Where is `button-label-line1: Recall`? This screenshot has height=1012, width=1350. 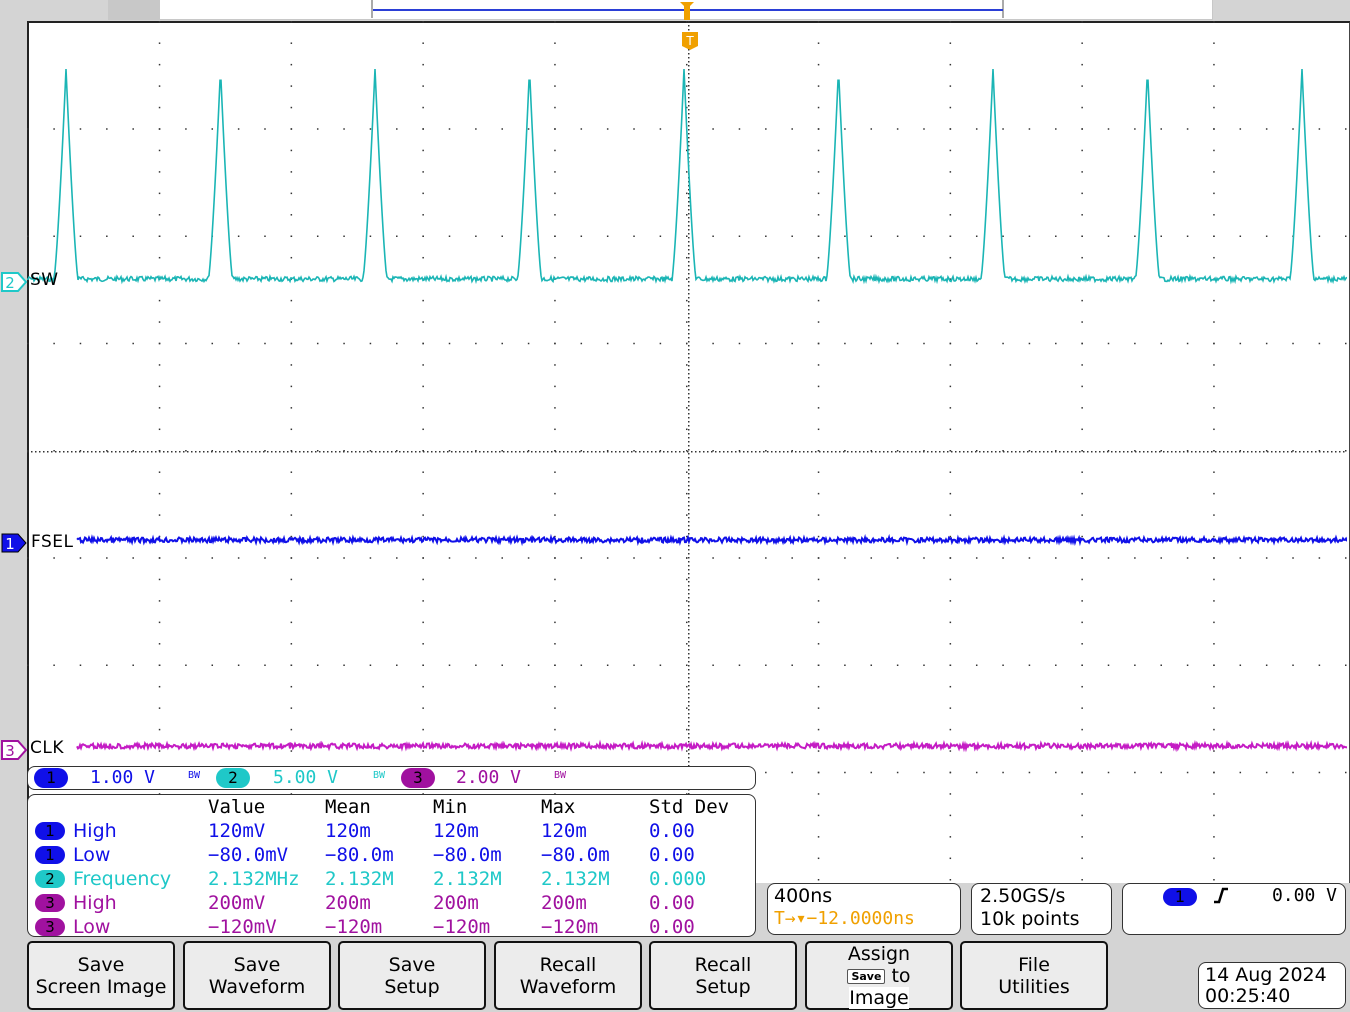
button-label-line1: Recall is located at coordinates (568, 964).